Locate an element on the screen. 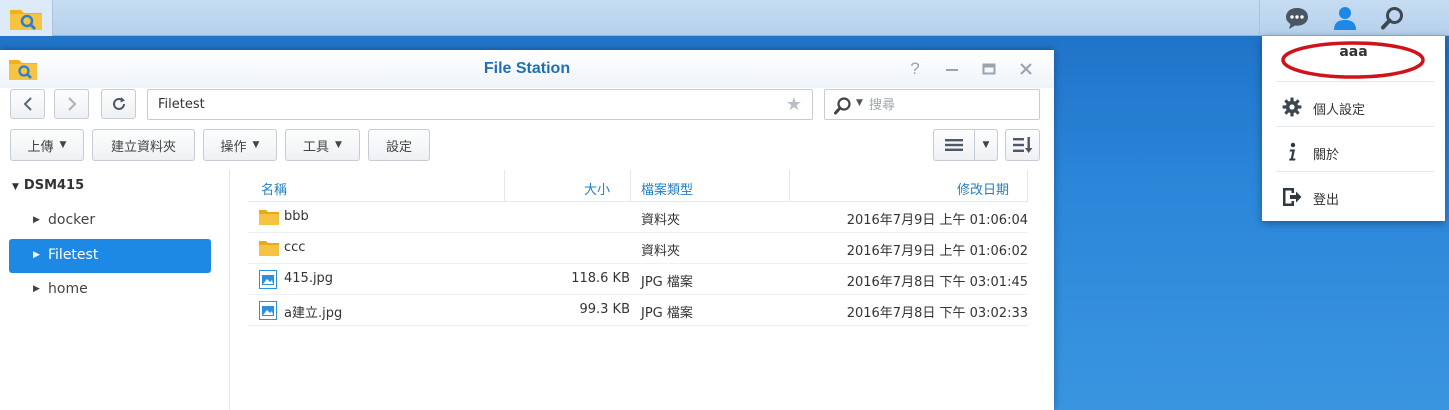 This screenshot has height=410, width=1449. chat-bubble-icon is located at coordinates (1297, 18).